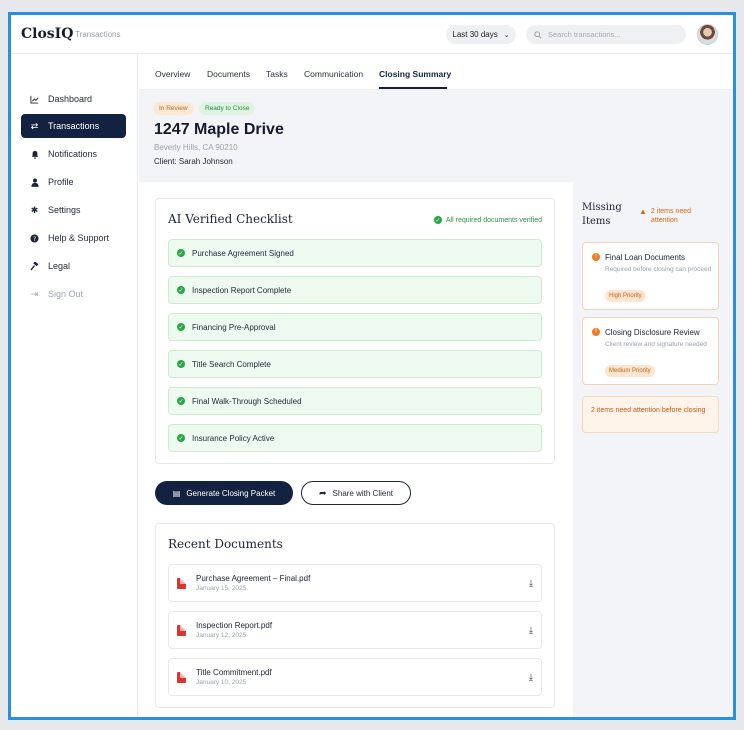 This screenshot has width=744, height=730. Describe the element at coordinates (652, 332) in the screenshot. I see `missing-item-title: Closing Disclosure Review` at that location.